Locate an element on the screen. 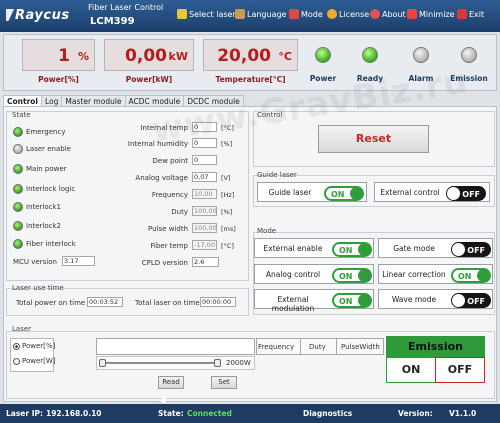 The image size is (500, 423). linear-correction-toggle: ON is located at coordinates (471, 275).